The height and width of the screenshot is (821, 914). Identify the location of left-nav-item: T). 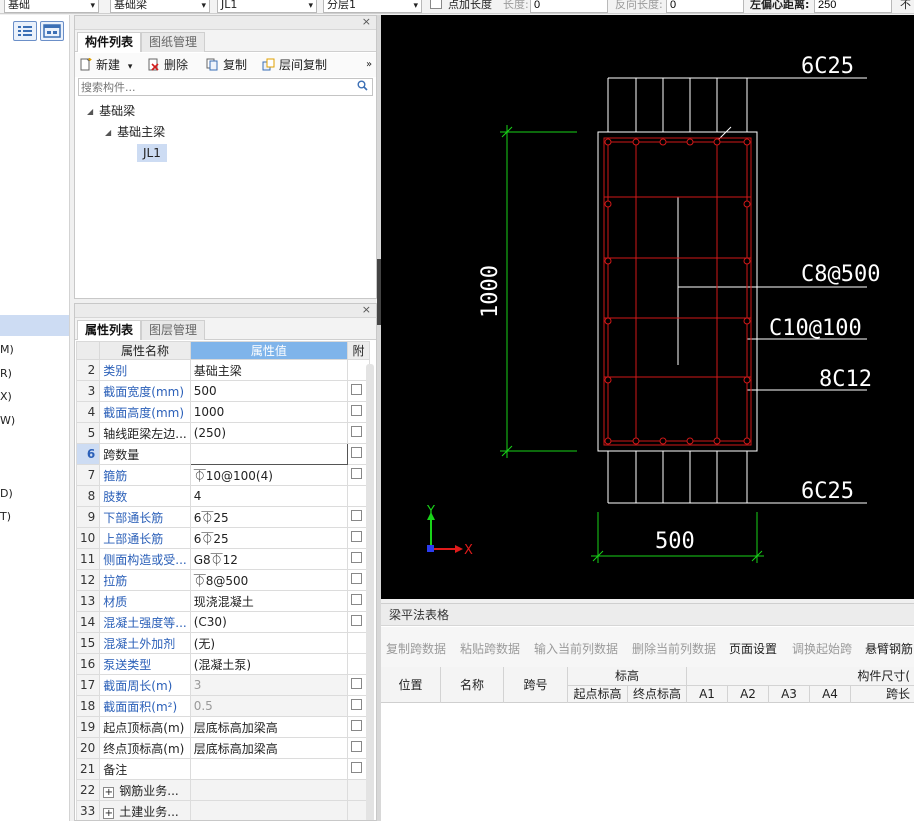
(5, 517).